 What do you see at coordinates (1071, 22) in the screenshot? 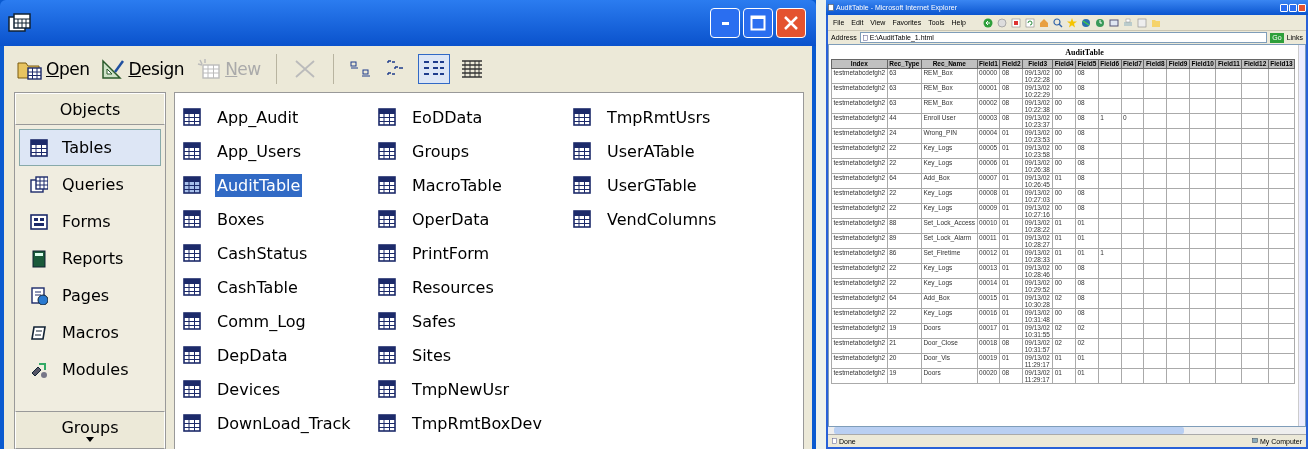
I see `star-icon` at bounding box center [1071, 22].